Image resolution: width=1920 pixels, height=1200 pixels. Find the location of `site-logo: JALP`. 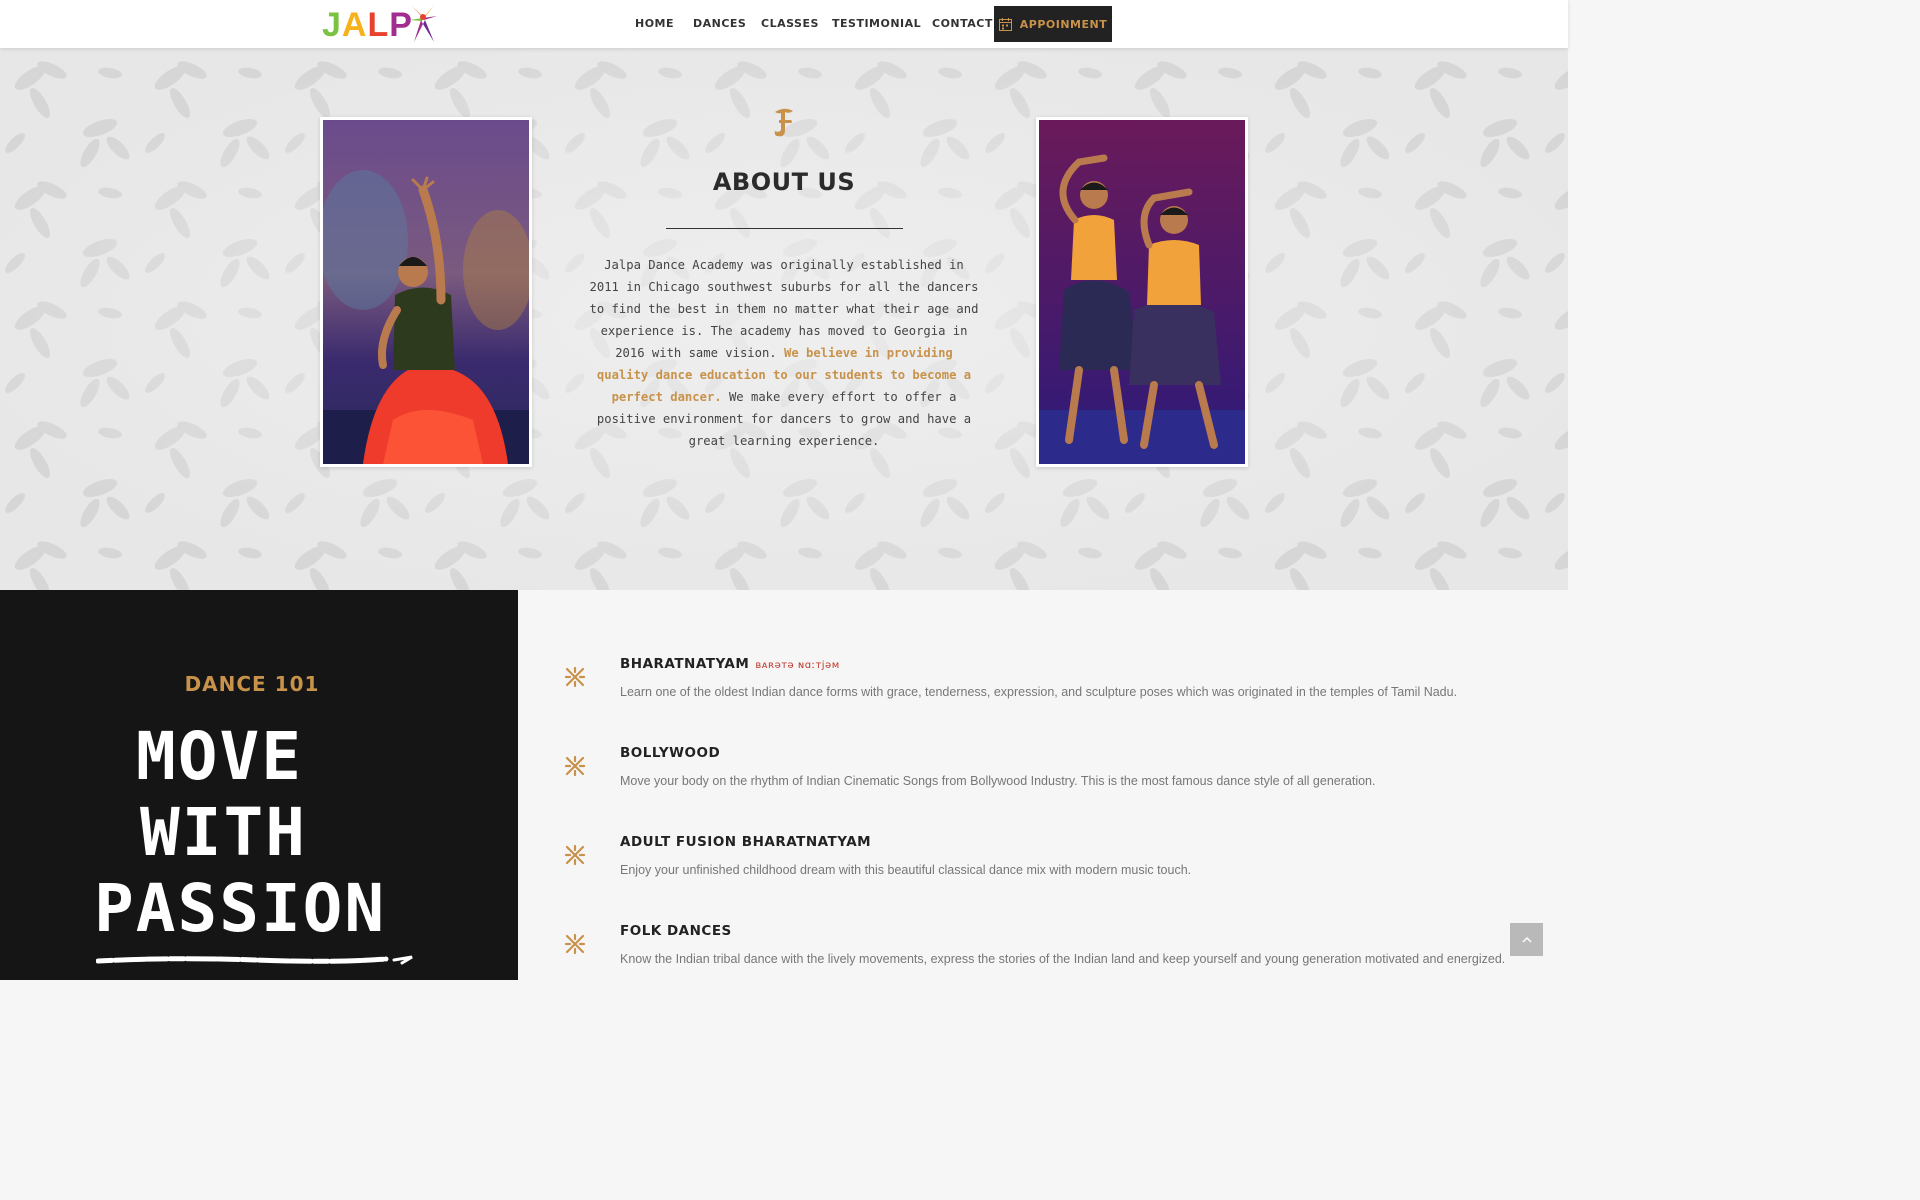

site-logo: JALP is located at coordinates (379, 25).